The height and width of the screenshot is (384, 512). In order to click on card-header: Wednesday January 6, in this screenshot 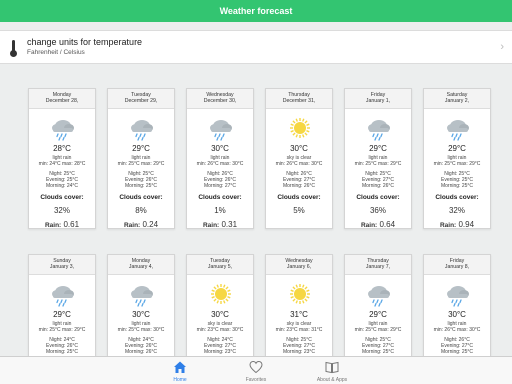, I will do `click(299, 265)`.